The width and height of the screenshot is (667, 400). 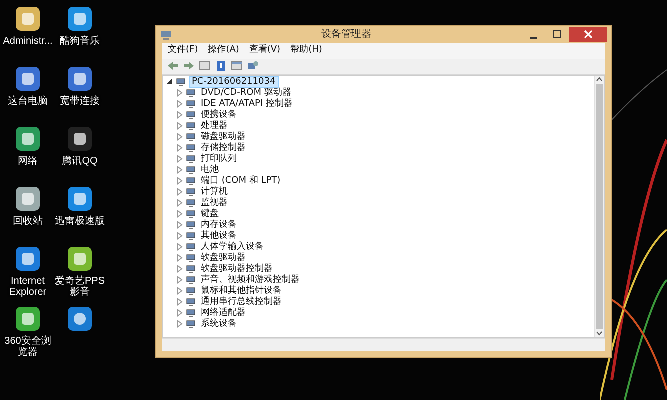 I want to click on minimize-icon, so click(x=533, y=37).